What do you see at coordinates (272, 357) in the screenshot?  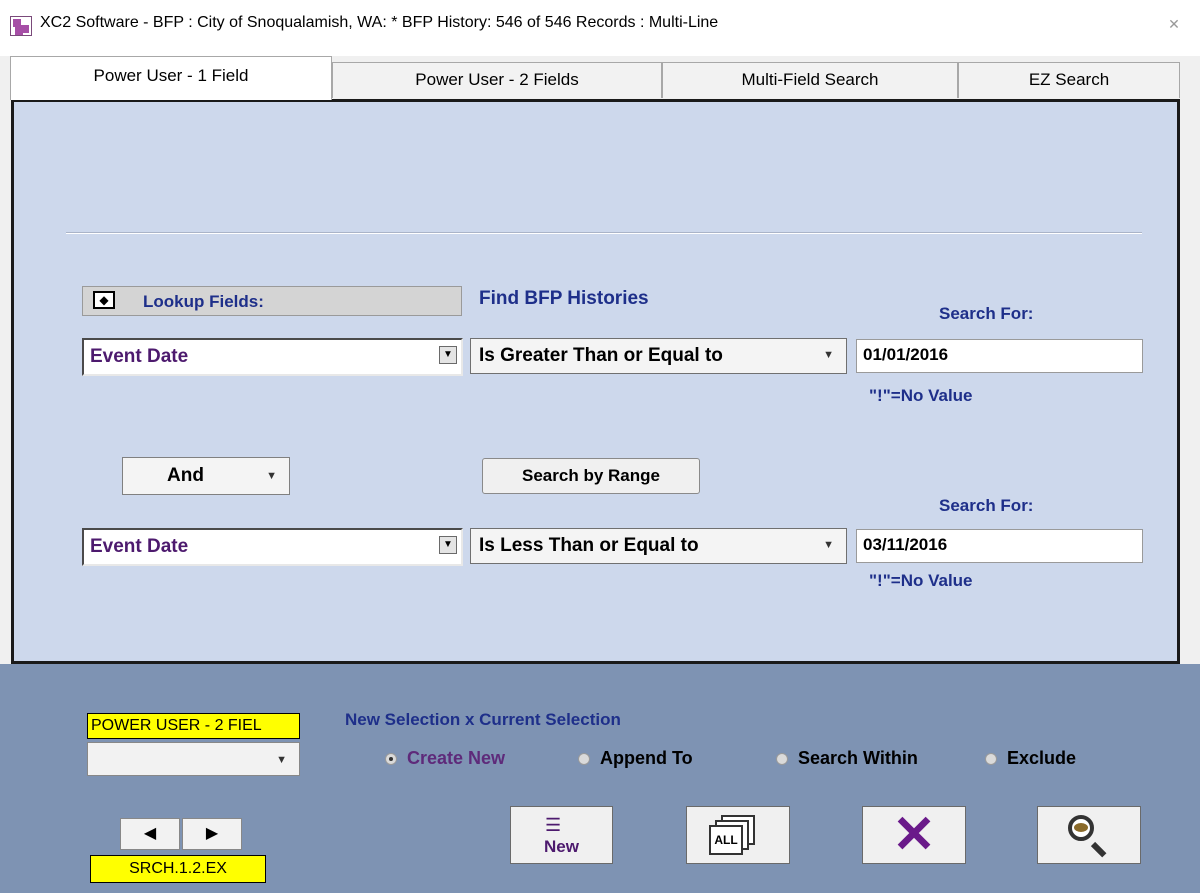 I see `field-select-1: Event Date ▼` at bounding box center [272, 357].